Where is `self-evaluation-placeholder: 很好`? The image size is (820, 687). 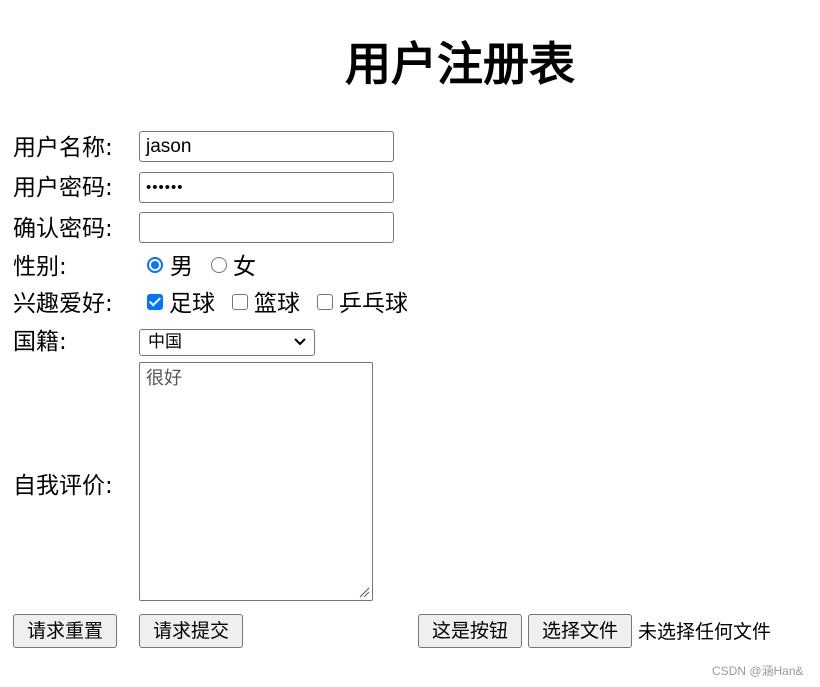 self-evaluation-placeholder: 很好 is located at coordinates (164, 378).